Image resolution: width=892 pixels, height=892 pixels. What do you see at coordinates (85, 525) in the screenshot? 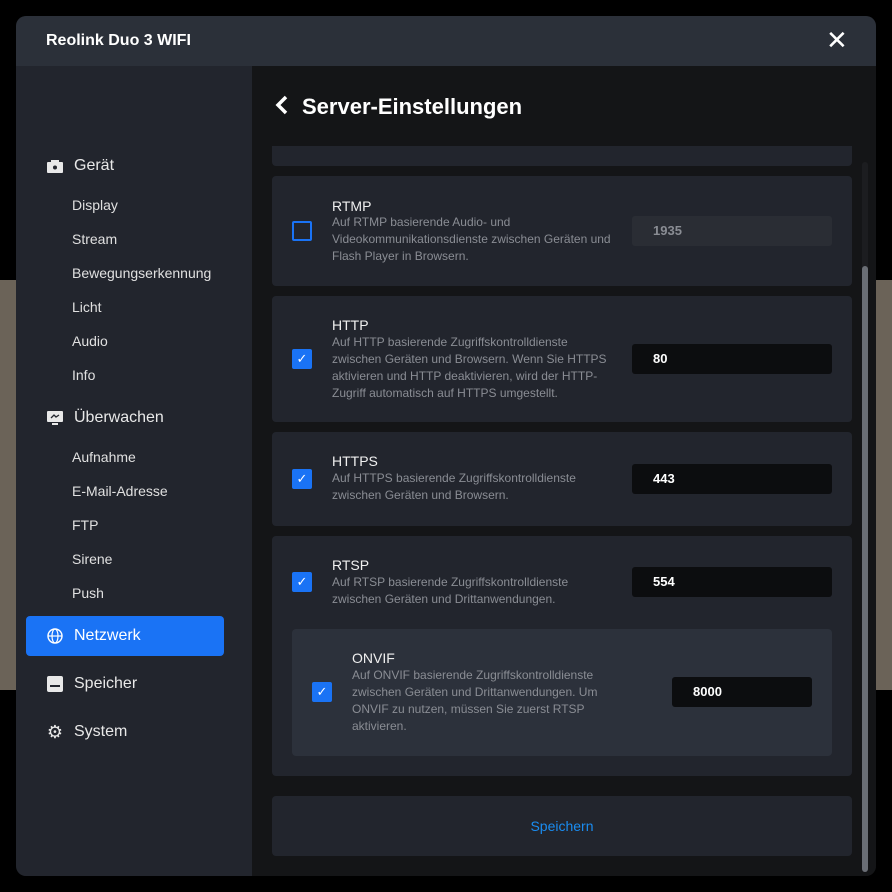
I see `sidebar-item-ftp: FTP` at bounding box center [85, 525].